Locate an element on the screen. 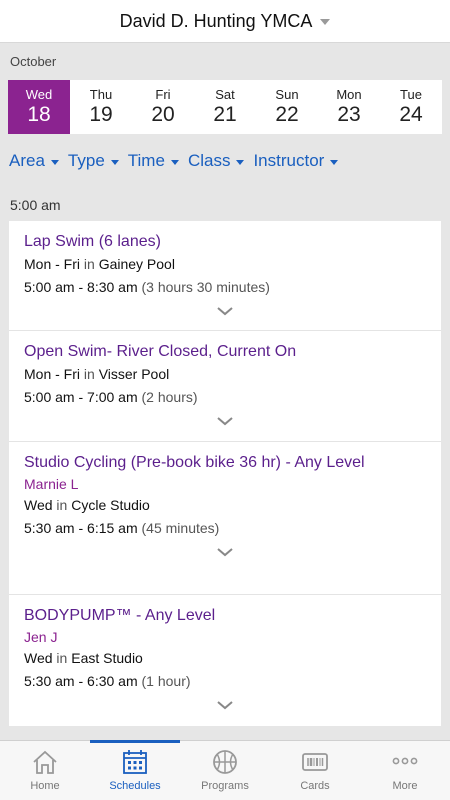 The width and height of the screenshot is (450, 800). class-time-line: 5:30 am - 6:15 am (45 minutes) is located at coordinates (225, 528).